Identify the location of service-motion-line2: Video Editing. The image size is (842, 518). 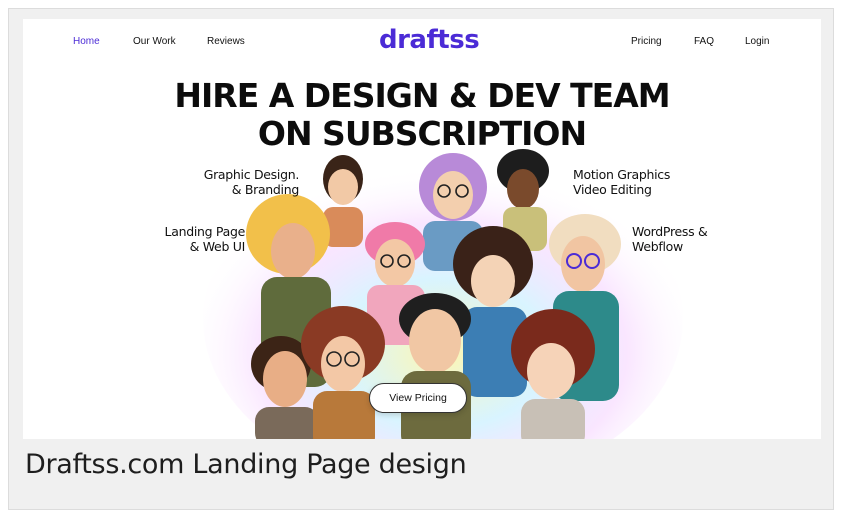
(612, 189).